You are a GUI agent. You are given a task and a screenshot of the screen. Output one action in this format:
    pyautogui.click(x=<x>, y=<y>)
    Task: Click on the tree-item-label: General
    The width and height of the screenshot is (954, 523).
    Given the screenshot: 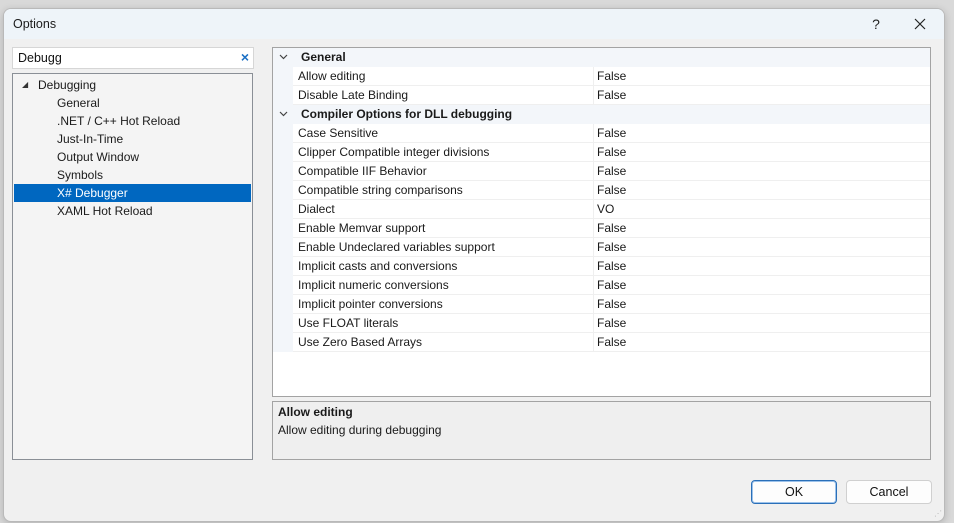 What is the action you would take?
    pyautogui.click(x=78, y=103)
    